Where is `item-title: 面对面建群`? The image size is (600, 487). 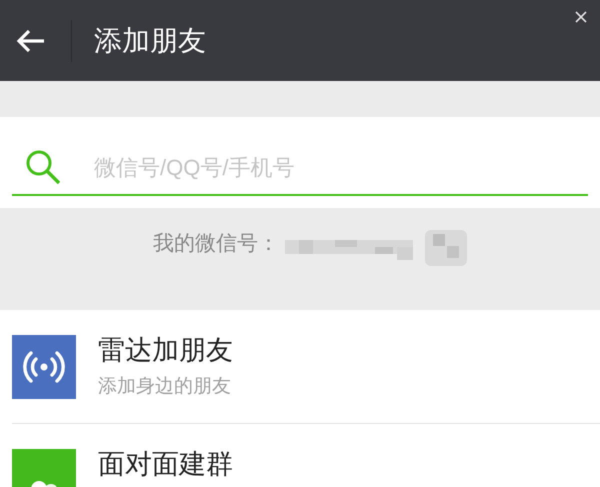 item-title: 面对面建群 is located at coordinates (165, 464).